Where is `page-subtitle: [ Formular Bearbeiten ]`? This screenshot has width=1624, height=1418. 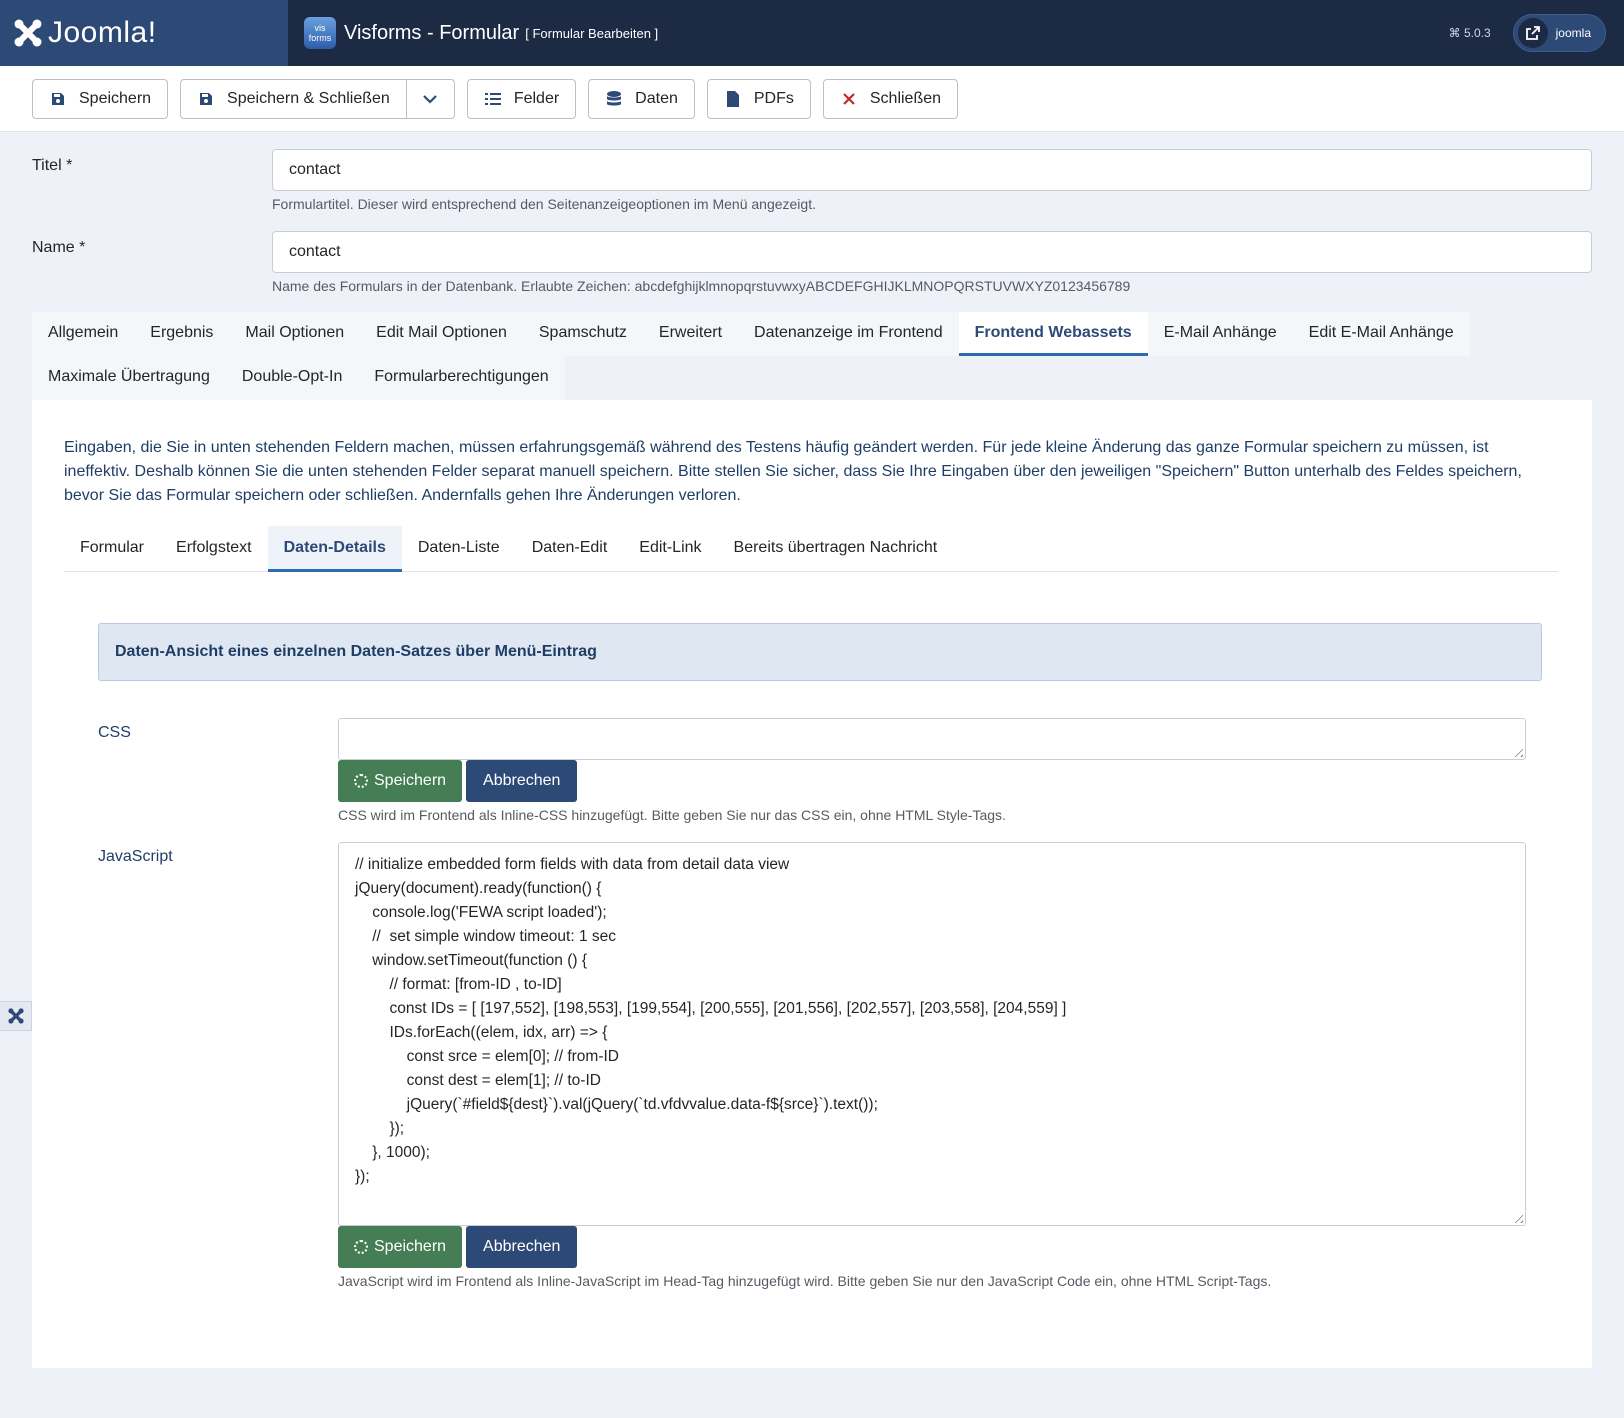
page-subtitle: [ Formular Bearbeiten ] is located at coordinates (592, 33).